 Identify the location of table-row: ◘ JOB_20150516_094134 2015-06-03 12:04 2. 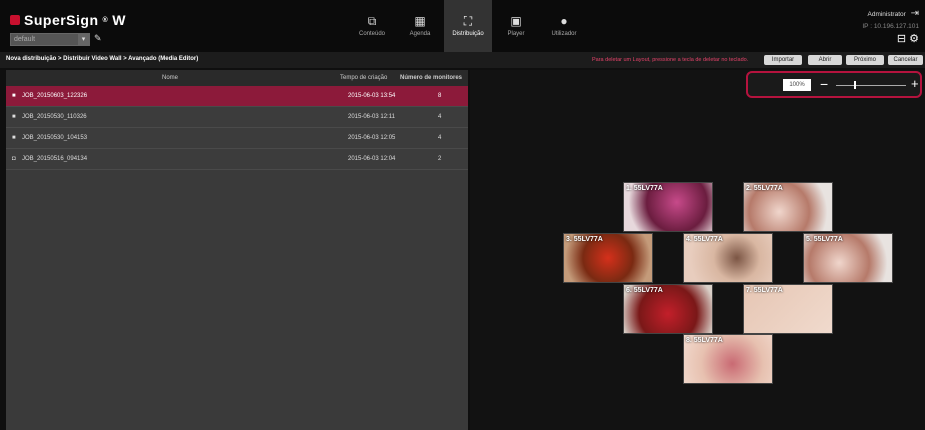
(237, 159).